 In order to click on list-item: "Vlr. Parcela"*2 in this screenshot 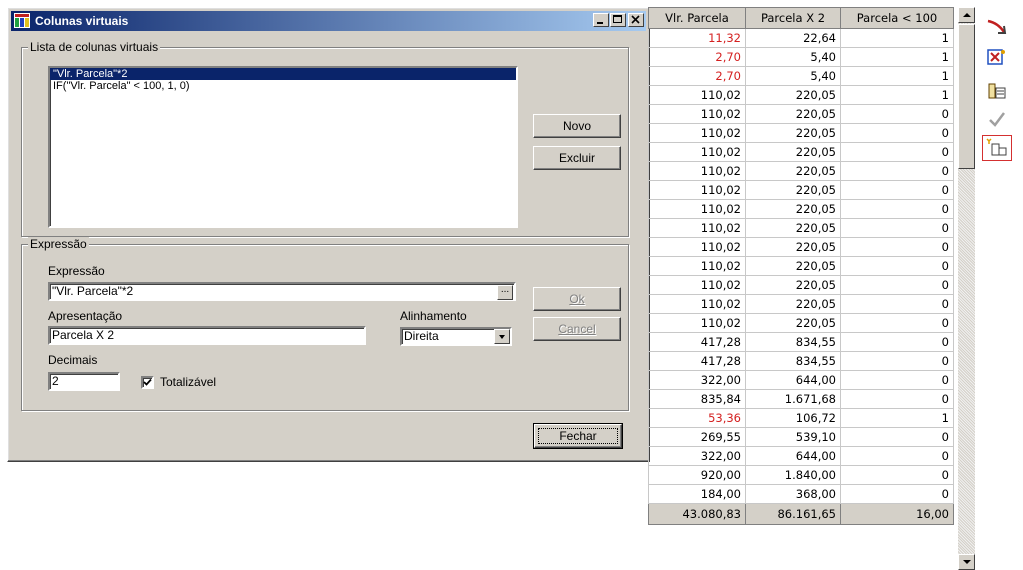, I will do `click(283, 74)`.